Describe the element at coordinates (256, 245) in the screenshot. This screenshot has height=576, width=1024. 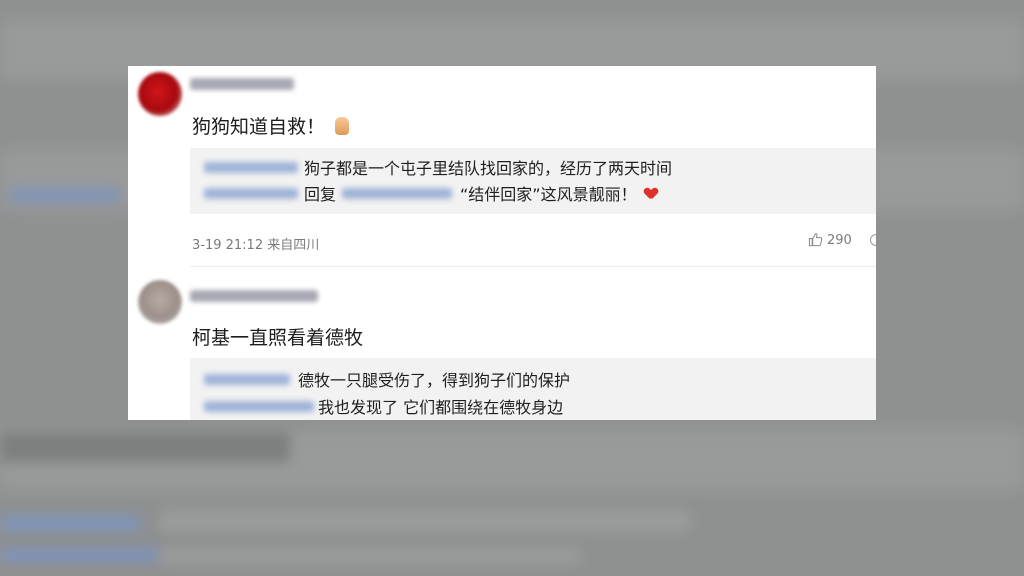
I see `comment-meta: 3-19 21:12 来自四川` at that location.